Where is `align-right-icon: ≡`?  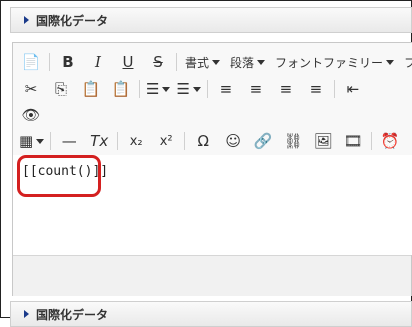
align-right-icon: ≡ is located at coordinates (286, 89).